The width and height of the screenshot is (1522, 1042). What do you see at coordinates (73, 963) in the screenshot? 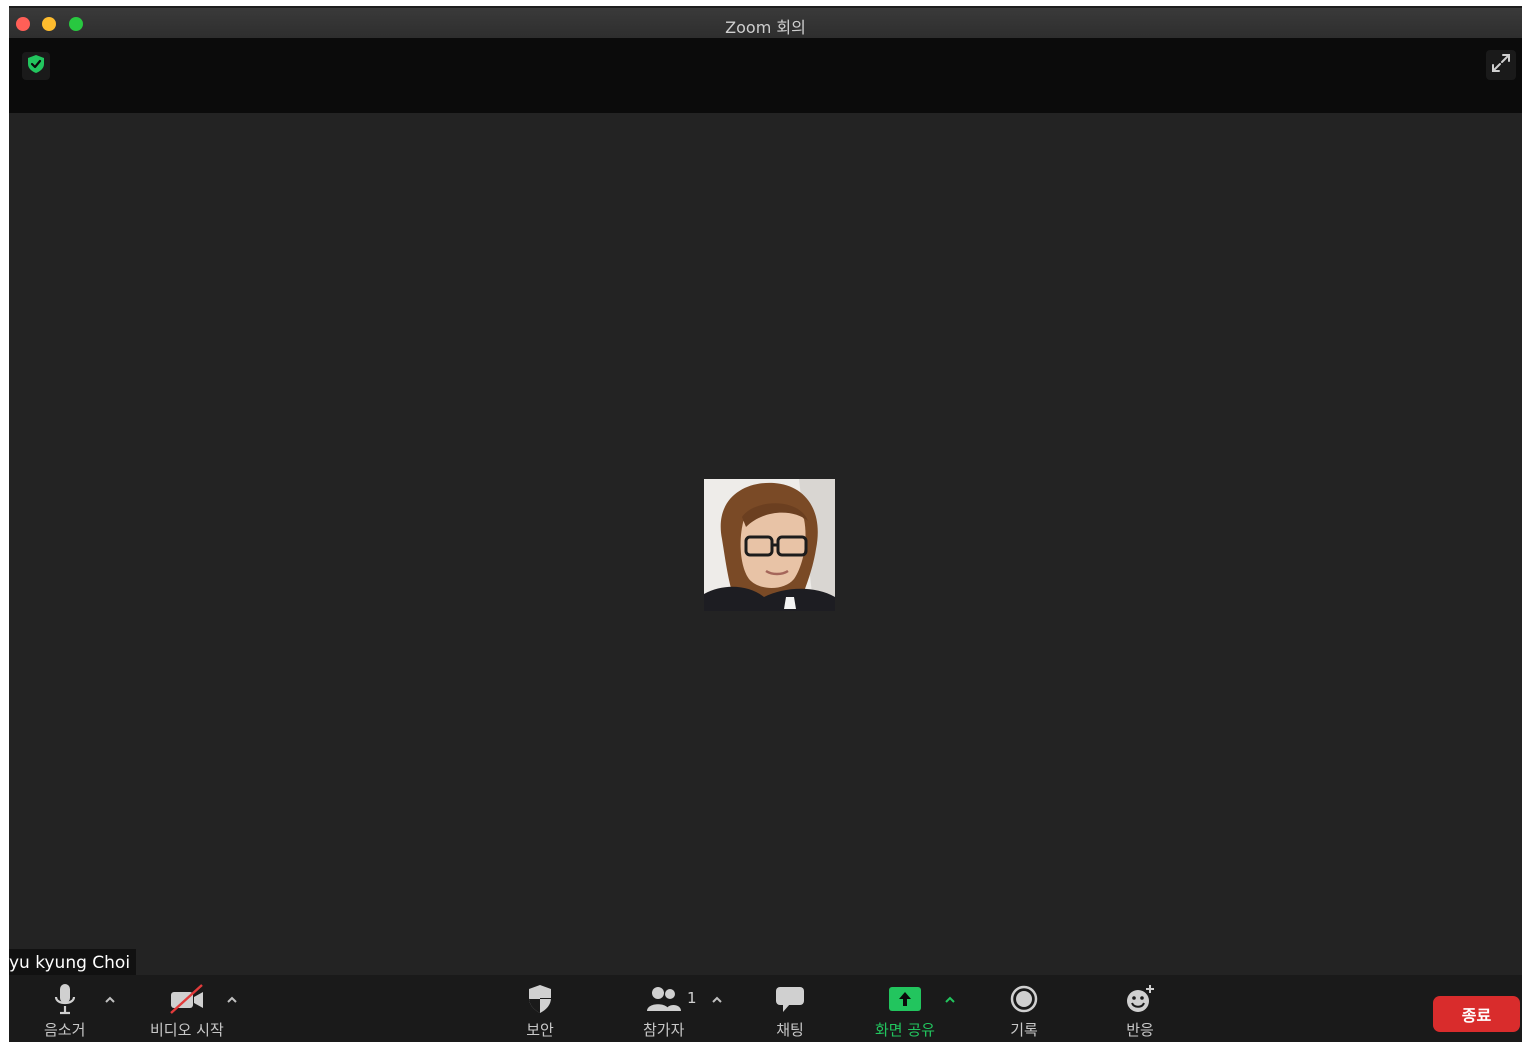
I see `participant-name-label: yu kyung Choi` at bounding box center [73, 963].